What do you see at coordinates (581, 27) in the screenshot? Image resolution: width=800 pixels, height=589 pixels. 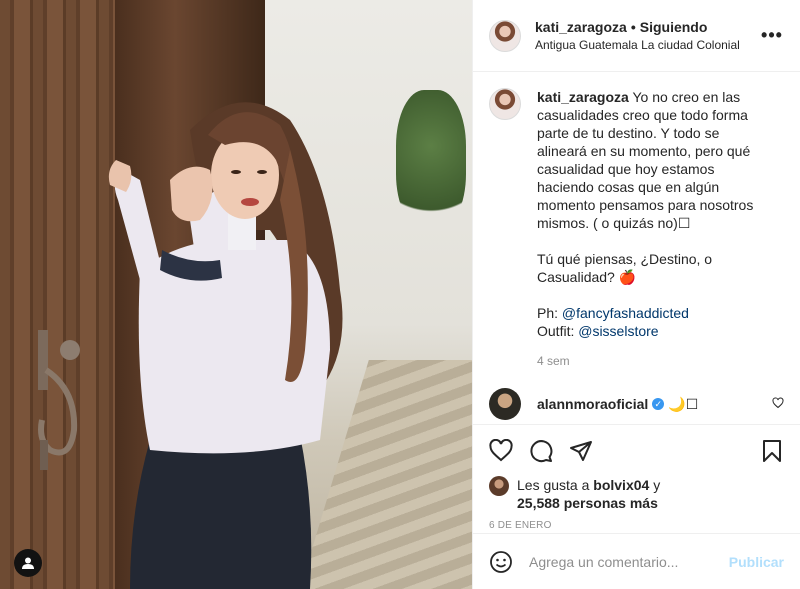 I see `author-username: kati_zaragoza` at bounding box center [581, 27].